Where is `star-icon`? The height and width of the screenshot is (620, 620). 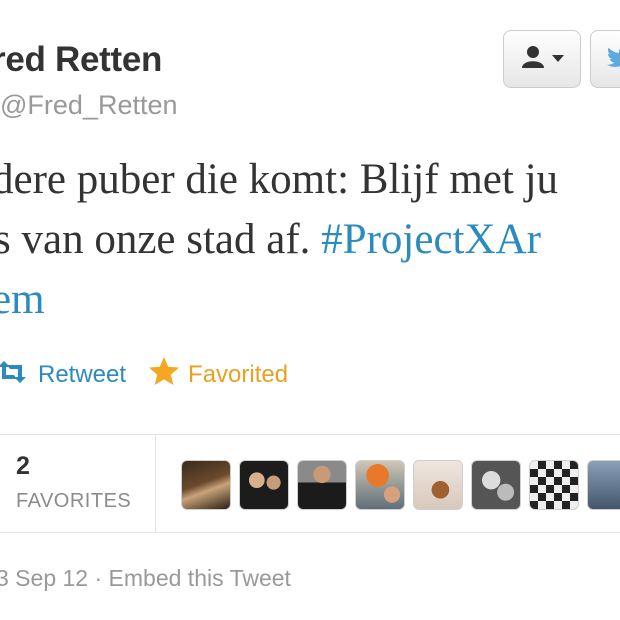 star-icon is located at coordinates (168, 375).